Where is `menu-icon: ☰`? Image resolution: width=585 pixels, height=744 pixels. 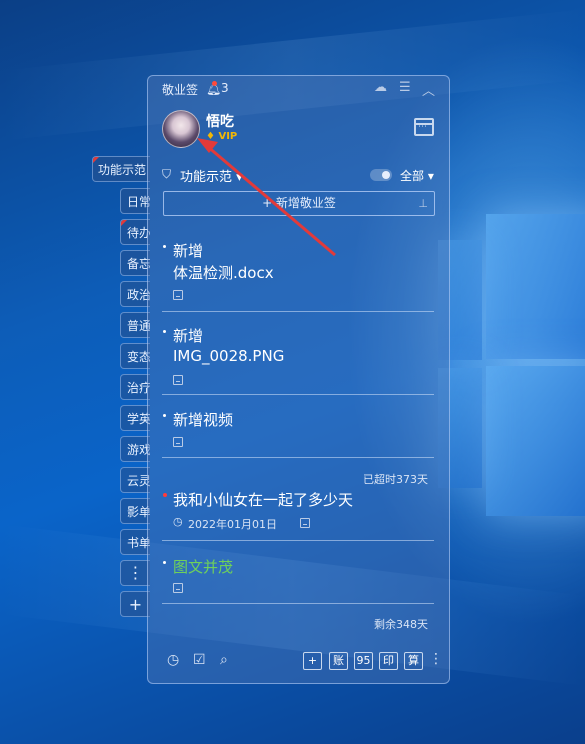
menu-icon: ☰ is located at coordinates (405, 87).